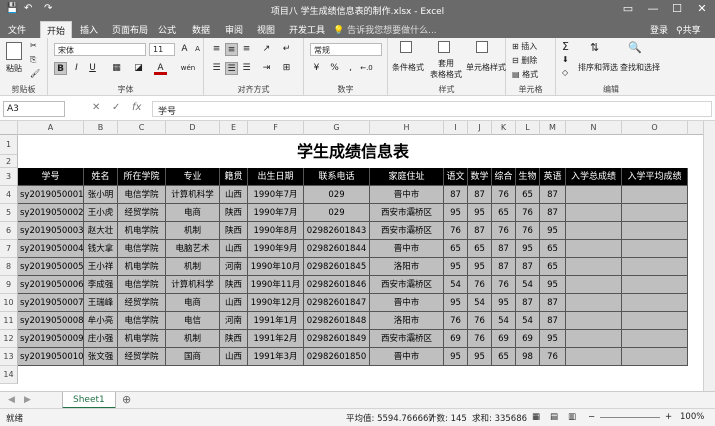  Describe the element at coordinates (184, 49) in the screenshot. I see `grow-font-button: A` at that location.